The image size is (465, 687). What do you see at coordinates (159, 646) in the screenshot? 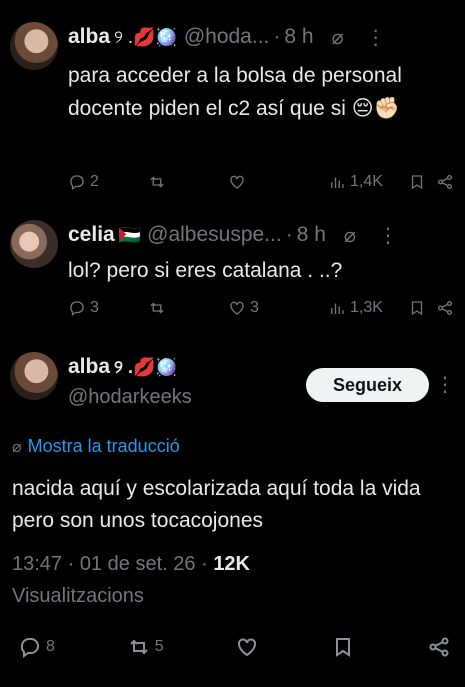
I see `repost-count: 5` at bounding box center [159, 646].